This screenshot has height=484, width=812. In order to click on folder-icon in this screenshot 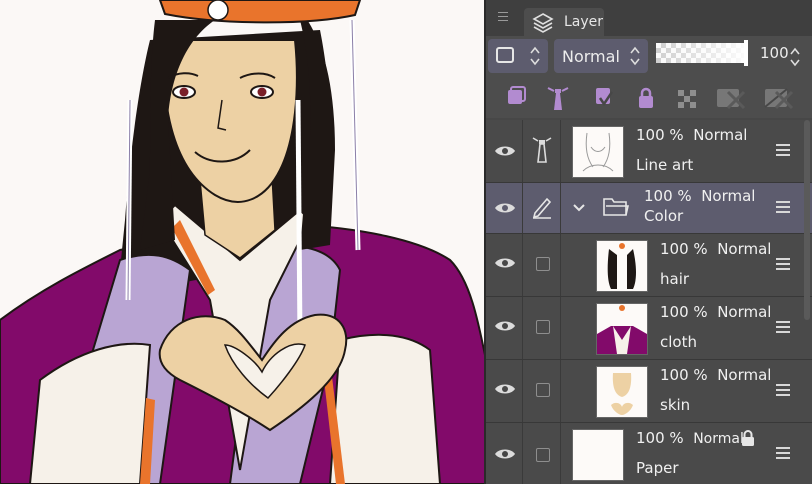, I will do `click(616, 207)`.